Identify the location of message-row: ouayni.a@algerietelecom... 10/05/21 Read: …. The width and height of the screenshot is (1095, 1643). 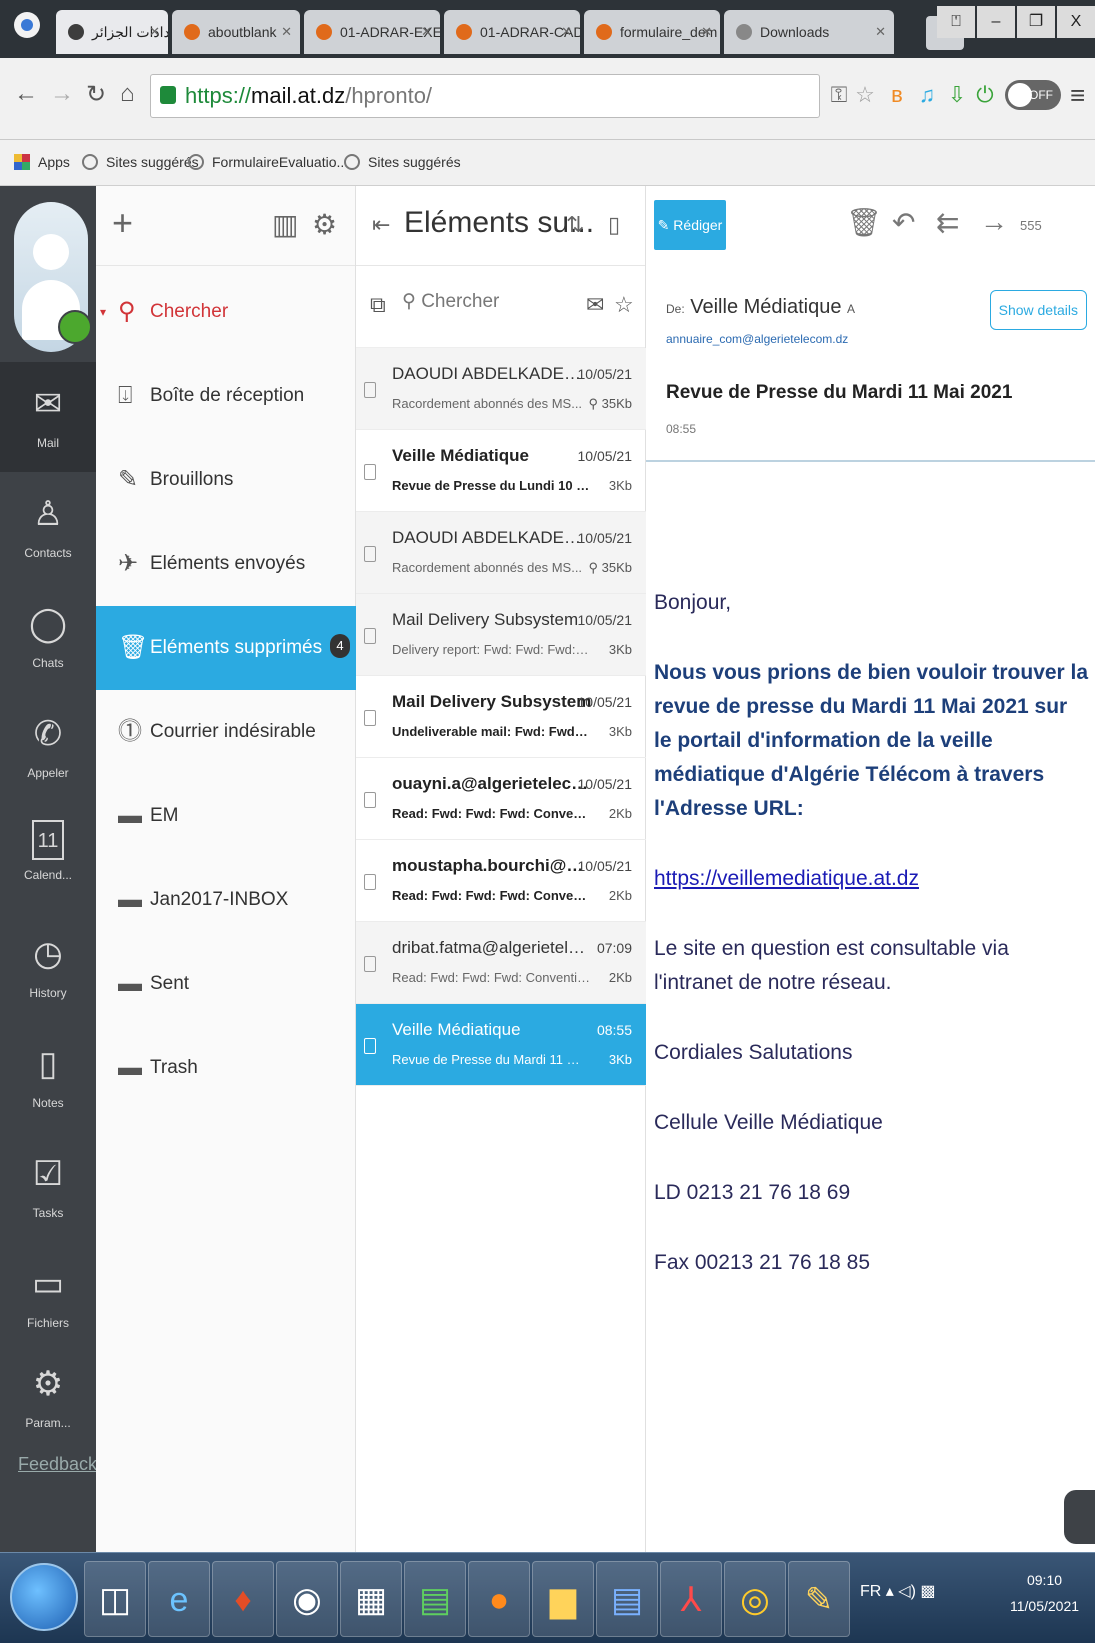
(501, 799).